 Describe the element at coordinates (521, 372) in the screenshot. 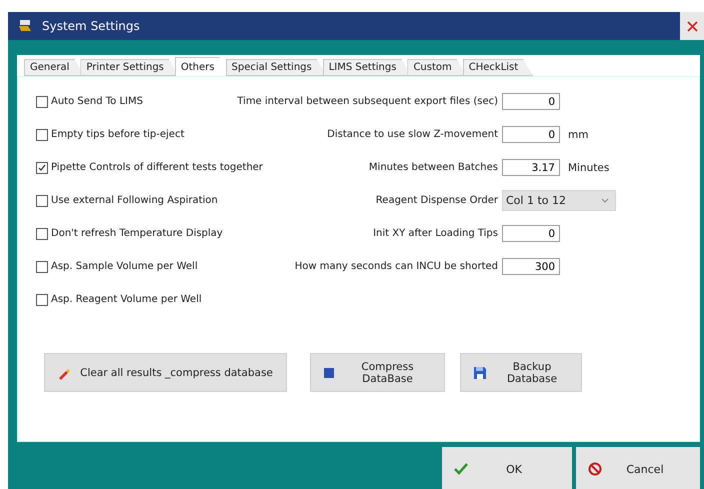

I see `action-button: Backup Database` at that location.